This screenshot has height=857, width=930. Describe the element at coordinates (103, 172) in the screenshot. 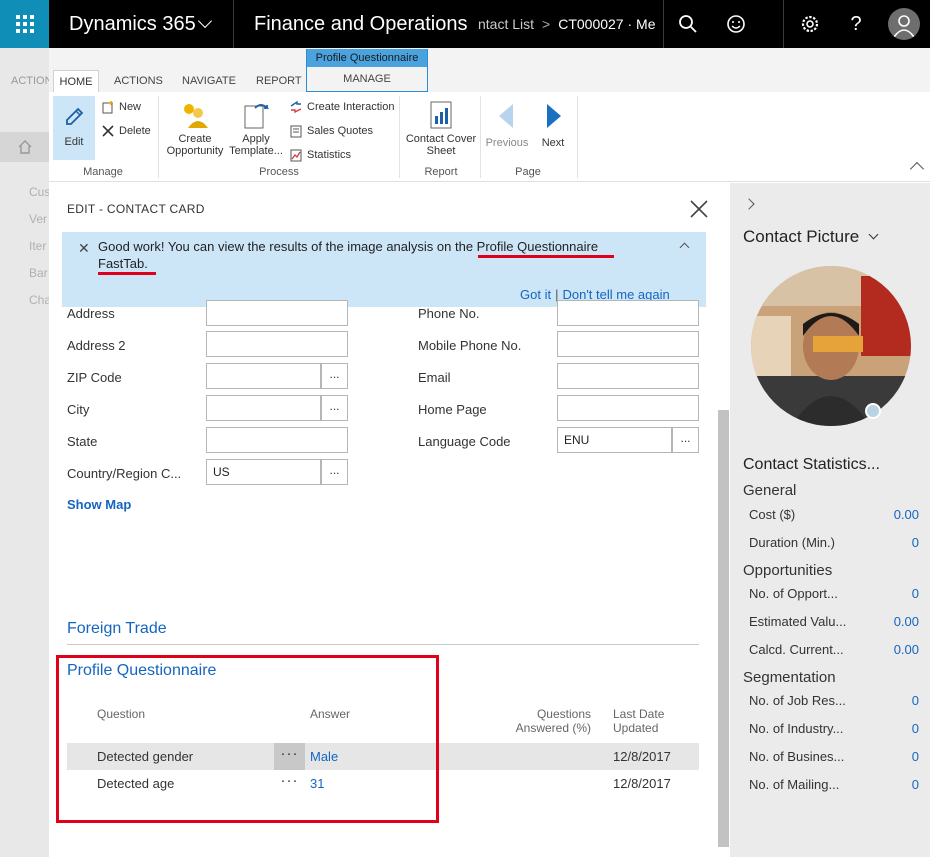

I see `group-label-manage: Manage` at that location.